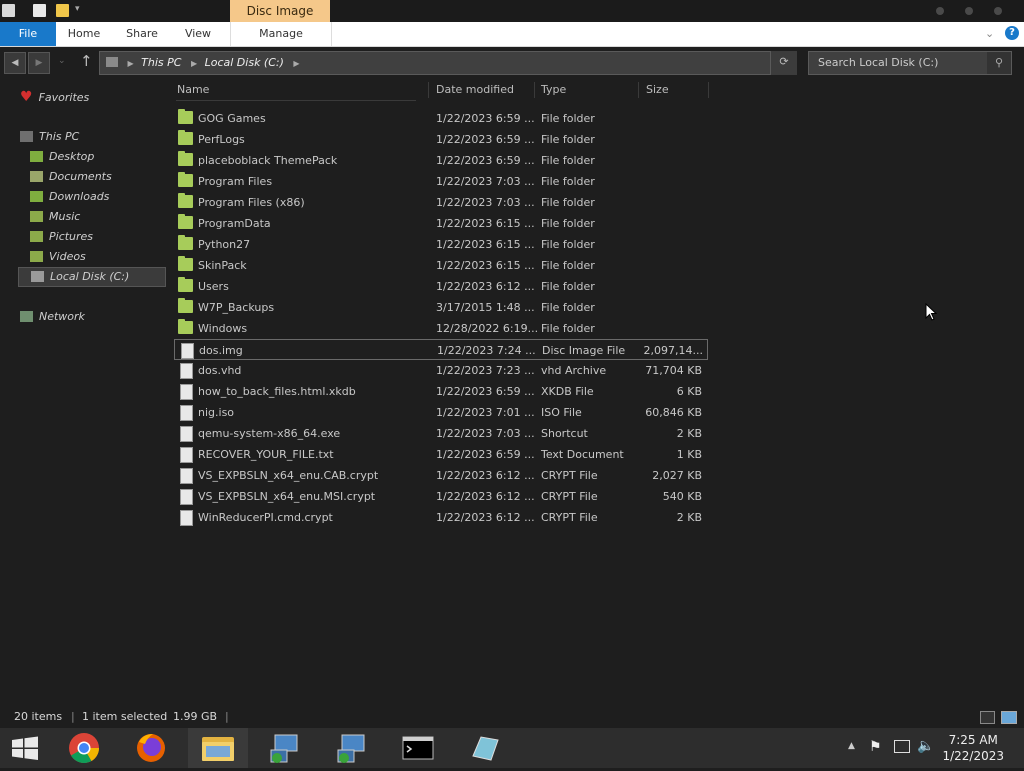 This screenshot has height=771, width=1024. Describe the element at coordinates (71, 177) in the screenshot. I see `sidebar-item-documents: Documents` at that location.